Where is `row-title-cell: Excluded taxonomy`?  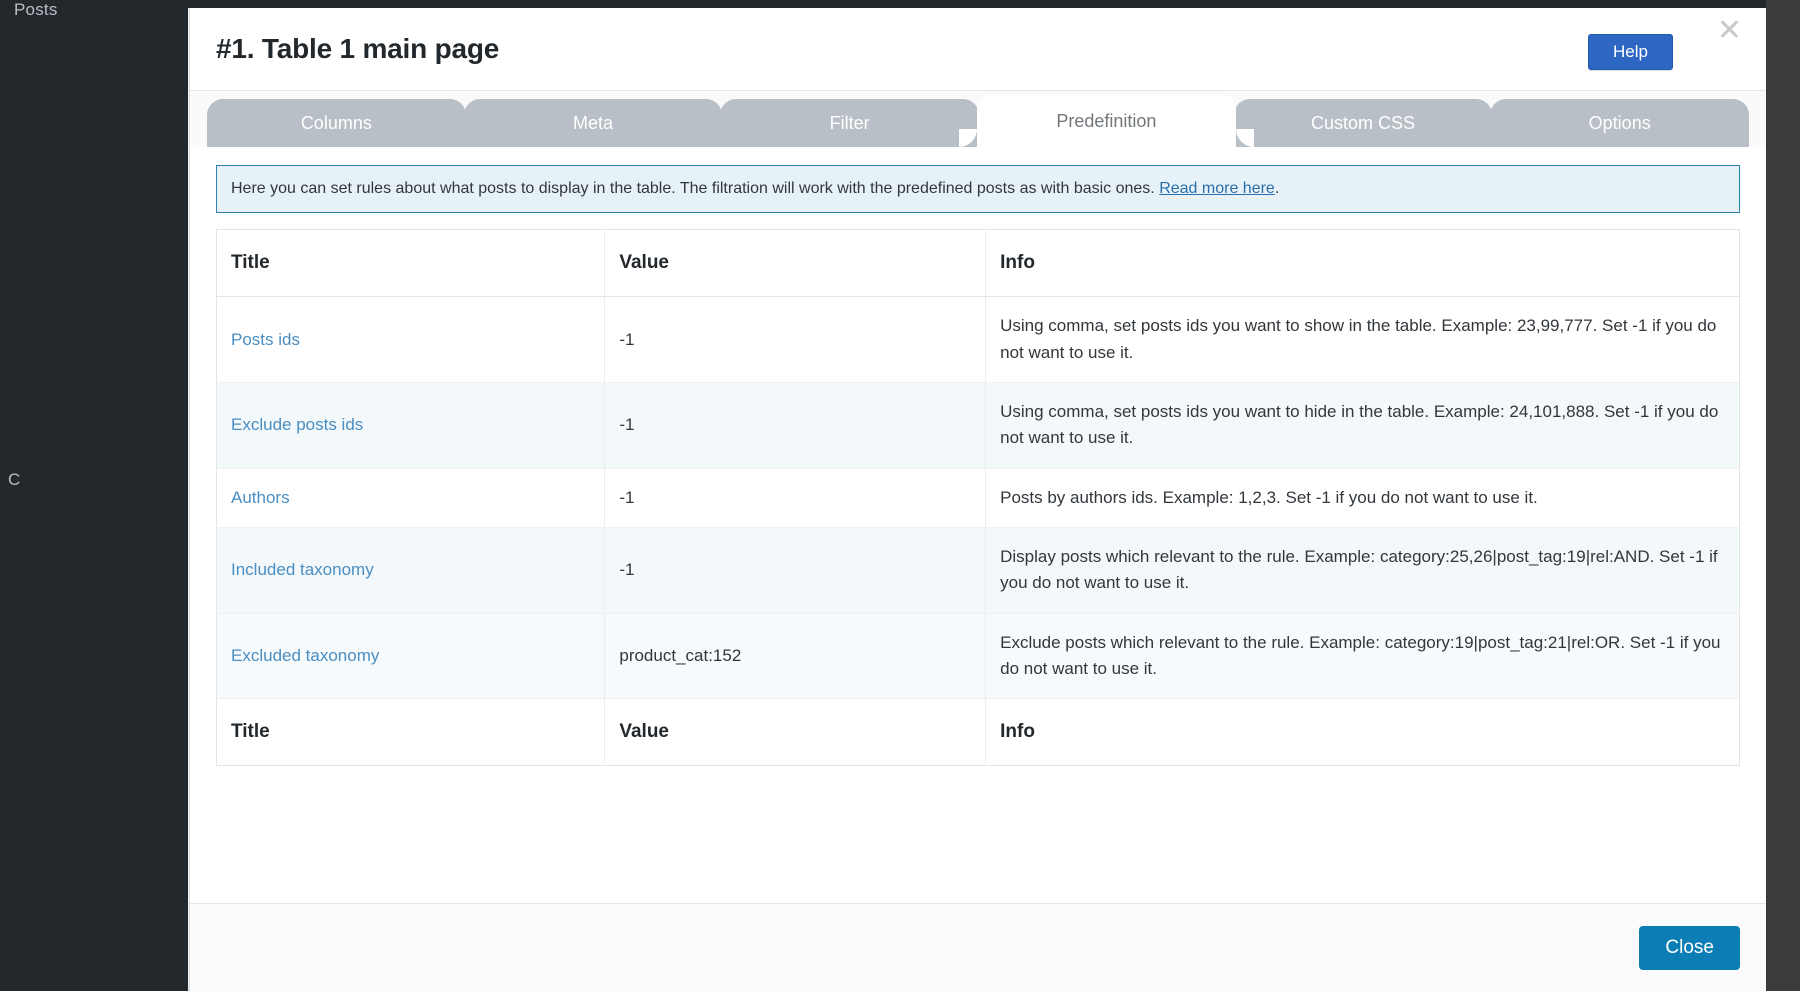 row-title-cell: Excluded taxonomy is located at coordinates (411, 656).